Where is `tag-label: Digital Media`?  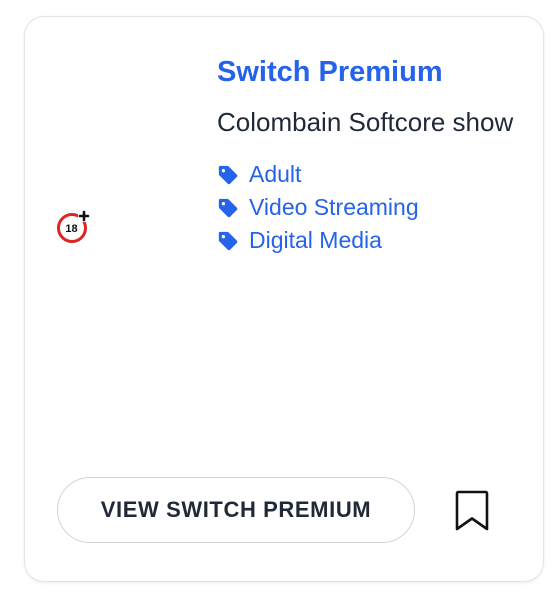
tag-label: Digital Media is located at coordinates (315, 240).